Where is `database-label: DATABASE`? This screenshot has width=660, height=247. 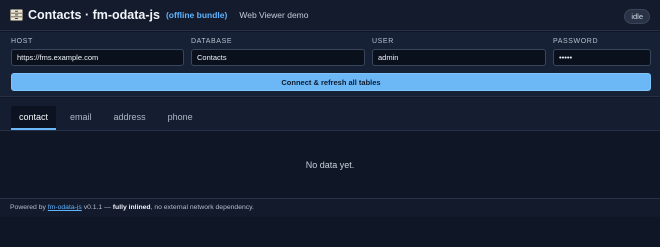 database-label: DATABASE is located at coordinates (212, 41).